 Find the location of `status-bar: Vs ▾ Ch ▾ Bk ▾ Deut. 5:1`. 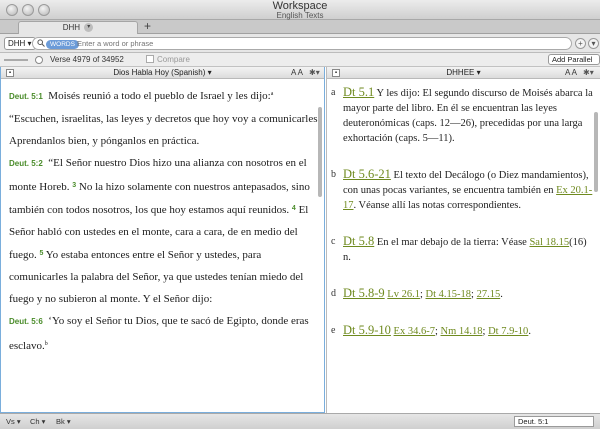

status-bar: Vs ▾ Ch ▾ Bk ▾ Deut. 5:1 is located at coordinates (300, 421).